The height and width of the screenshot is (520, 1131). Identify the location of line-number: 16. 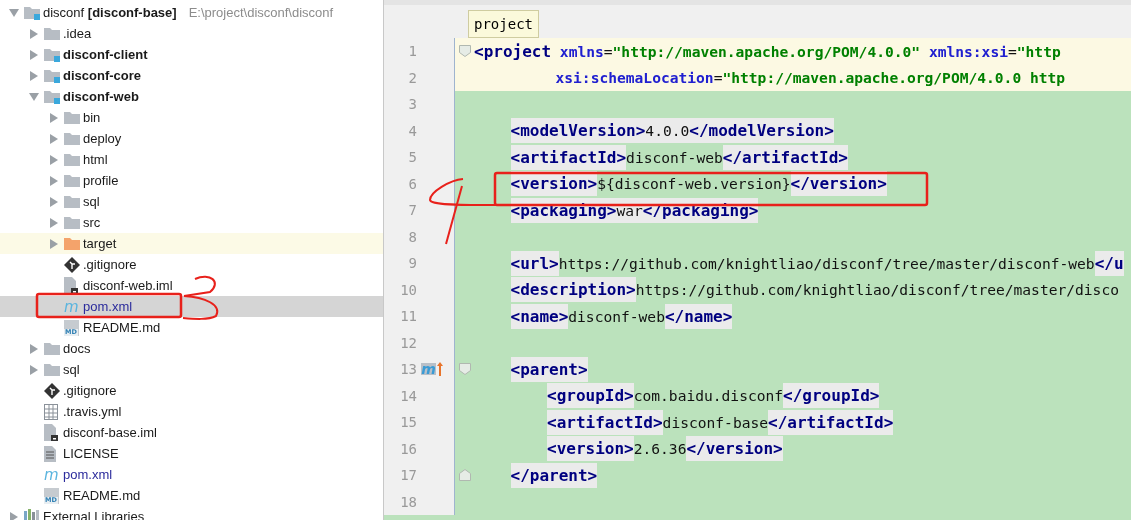
(408, 448).